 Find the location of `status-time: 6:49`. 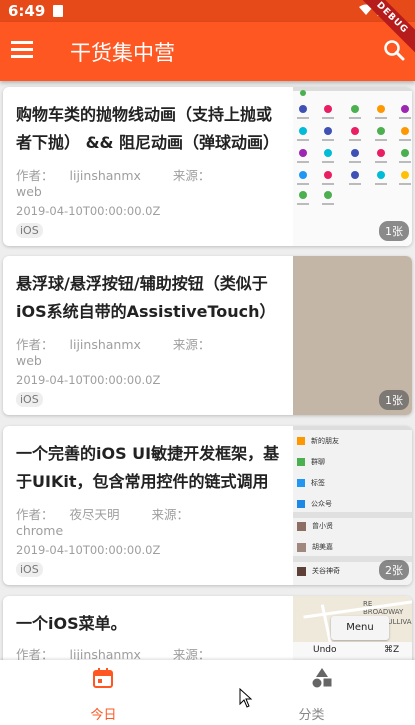

status-time: 6:49 is located at coordinates (27, 11).